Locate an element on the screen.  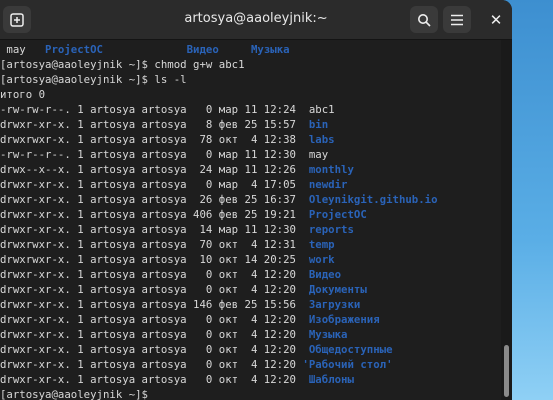
search-button is located at coordinates (424, 19).